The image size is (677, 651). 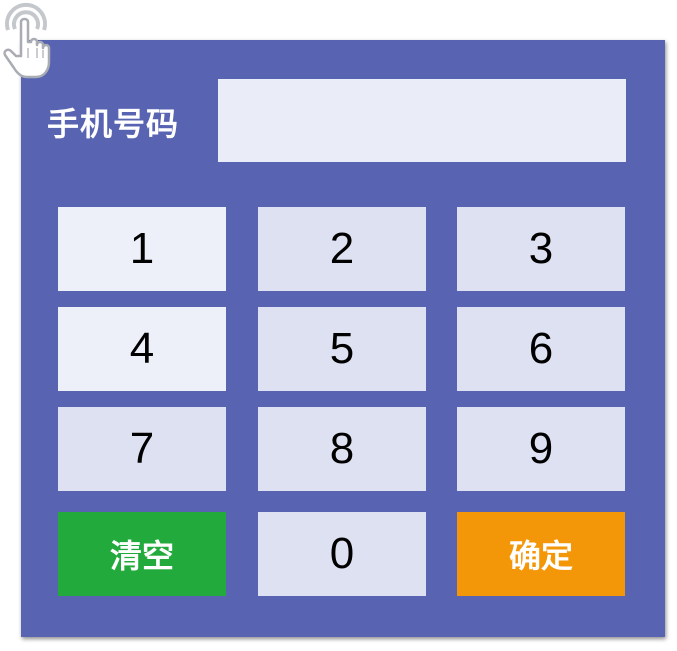 What do you see at coordinates (541, 449) in the screenshot?
I see `key-9: 9` at bounding box center [541, 449].